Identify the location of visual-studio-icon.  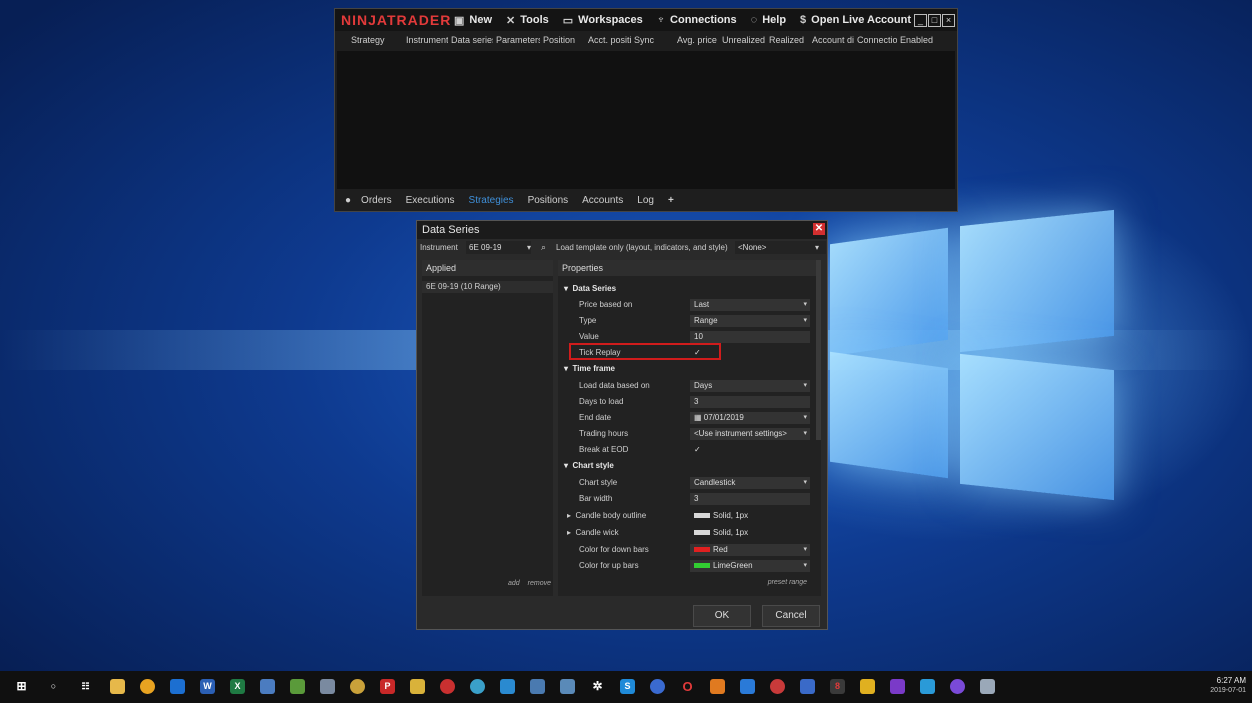
(897, 686).